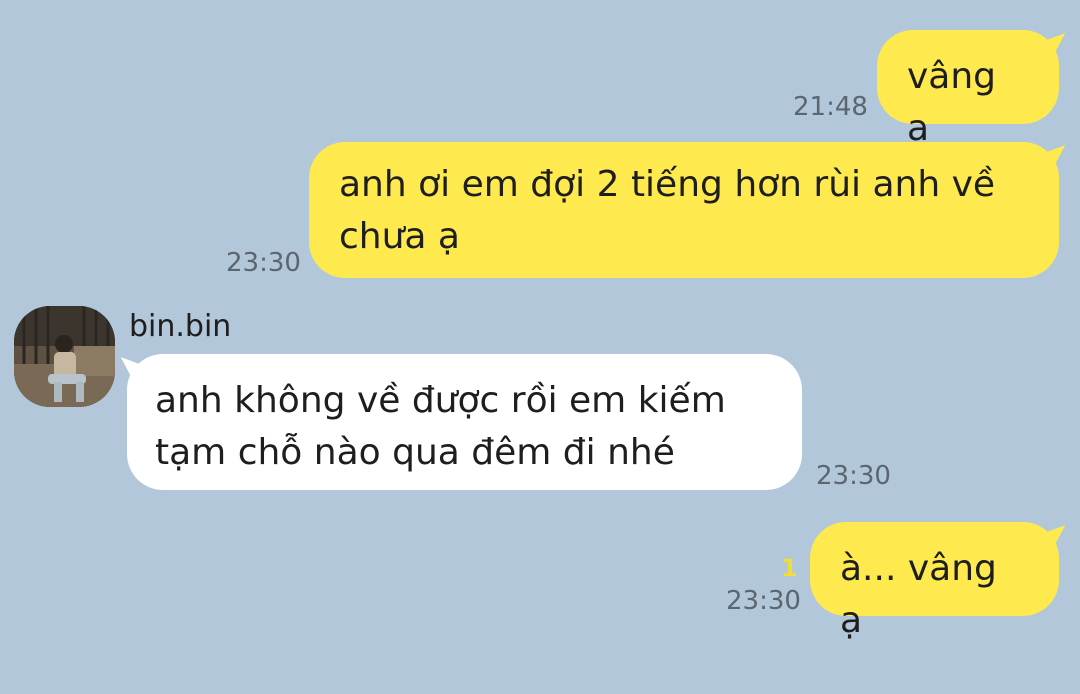  What do you see at coordinates (789, 568) in the screenshot?
I see `unread-count-badge: 1` at bounding box center [789, 568].